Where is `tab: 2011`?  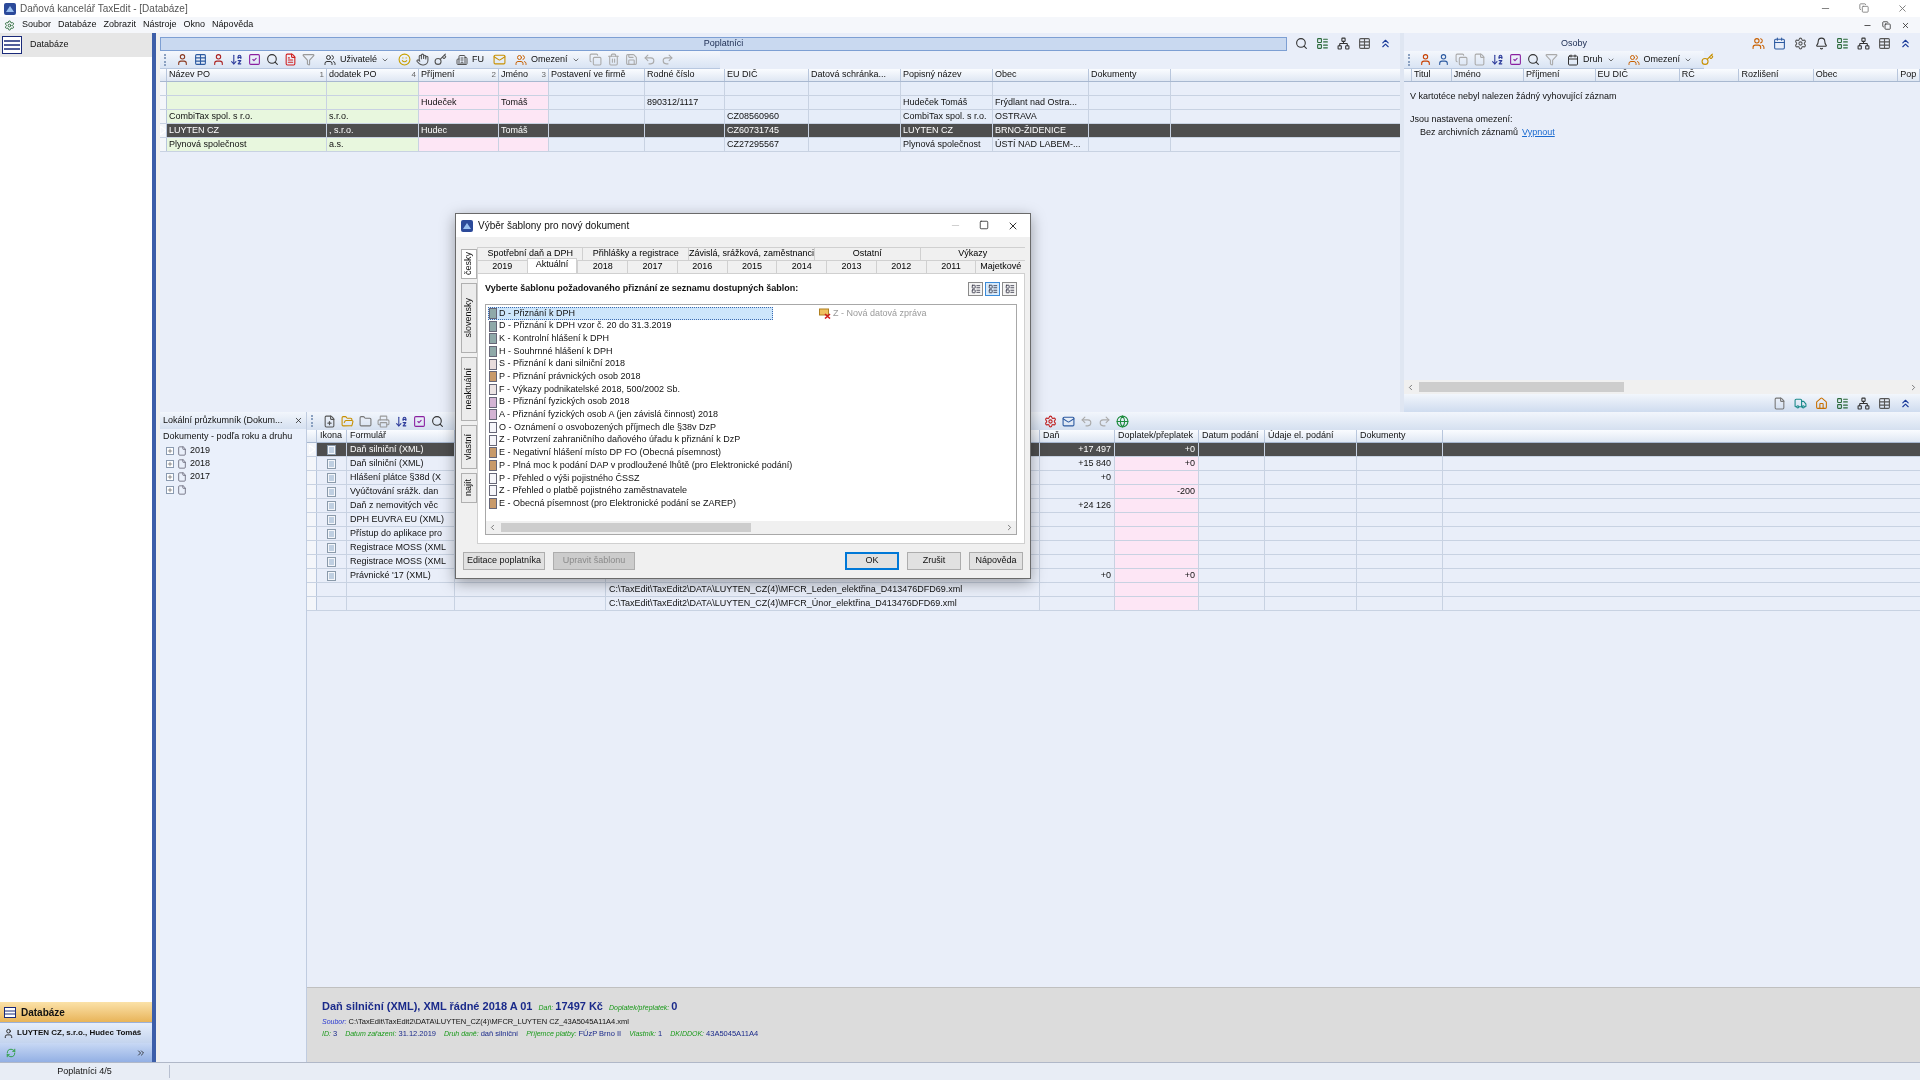 tab: 2011 is located at coordinates (950, 266).